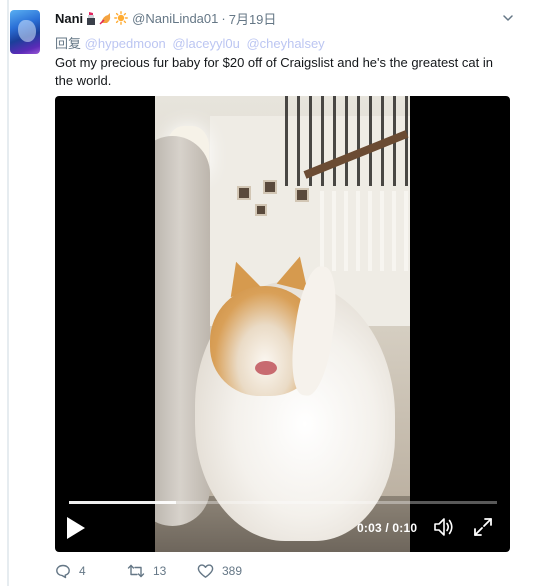 This screenshot has height=586, width=535. Describe the element at coordinates (387, 528) in the screenshot. I see `video-time: 0:03 / 0:10` at that location.